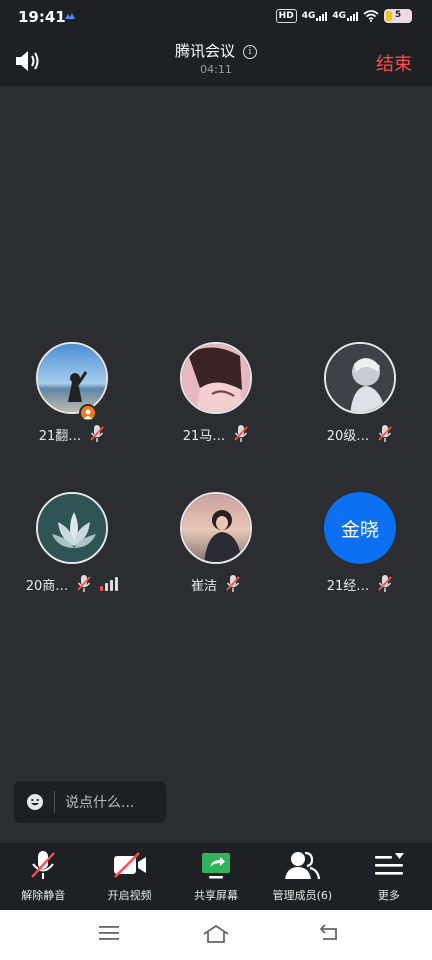 This screenshot has height=960, width=432. Describe the element at coordinates (315, 16) in the screenshot. I see `signal-4g-1: 4G` at that location.